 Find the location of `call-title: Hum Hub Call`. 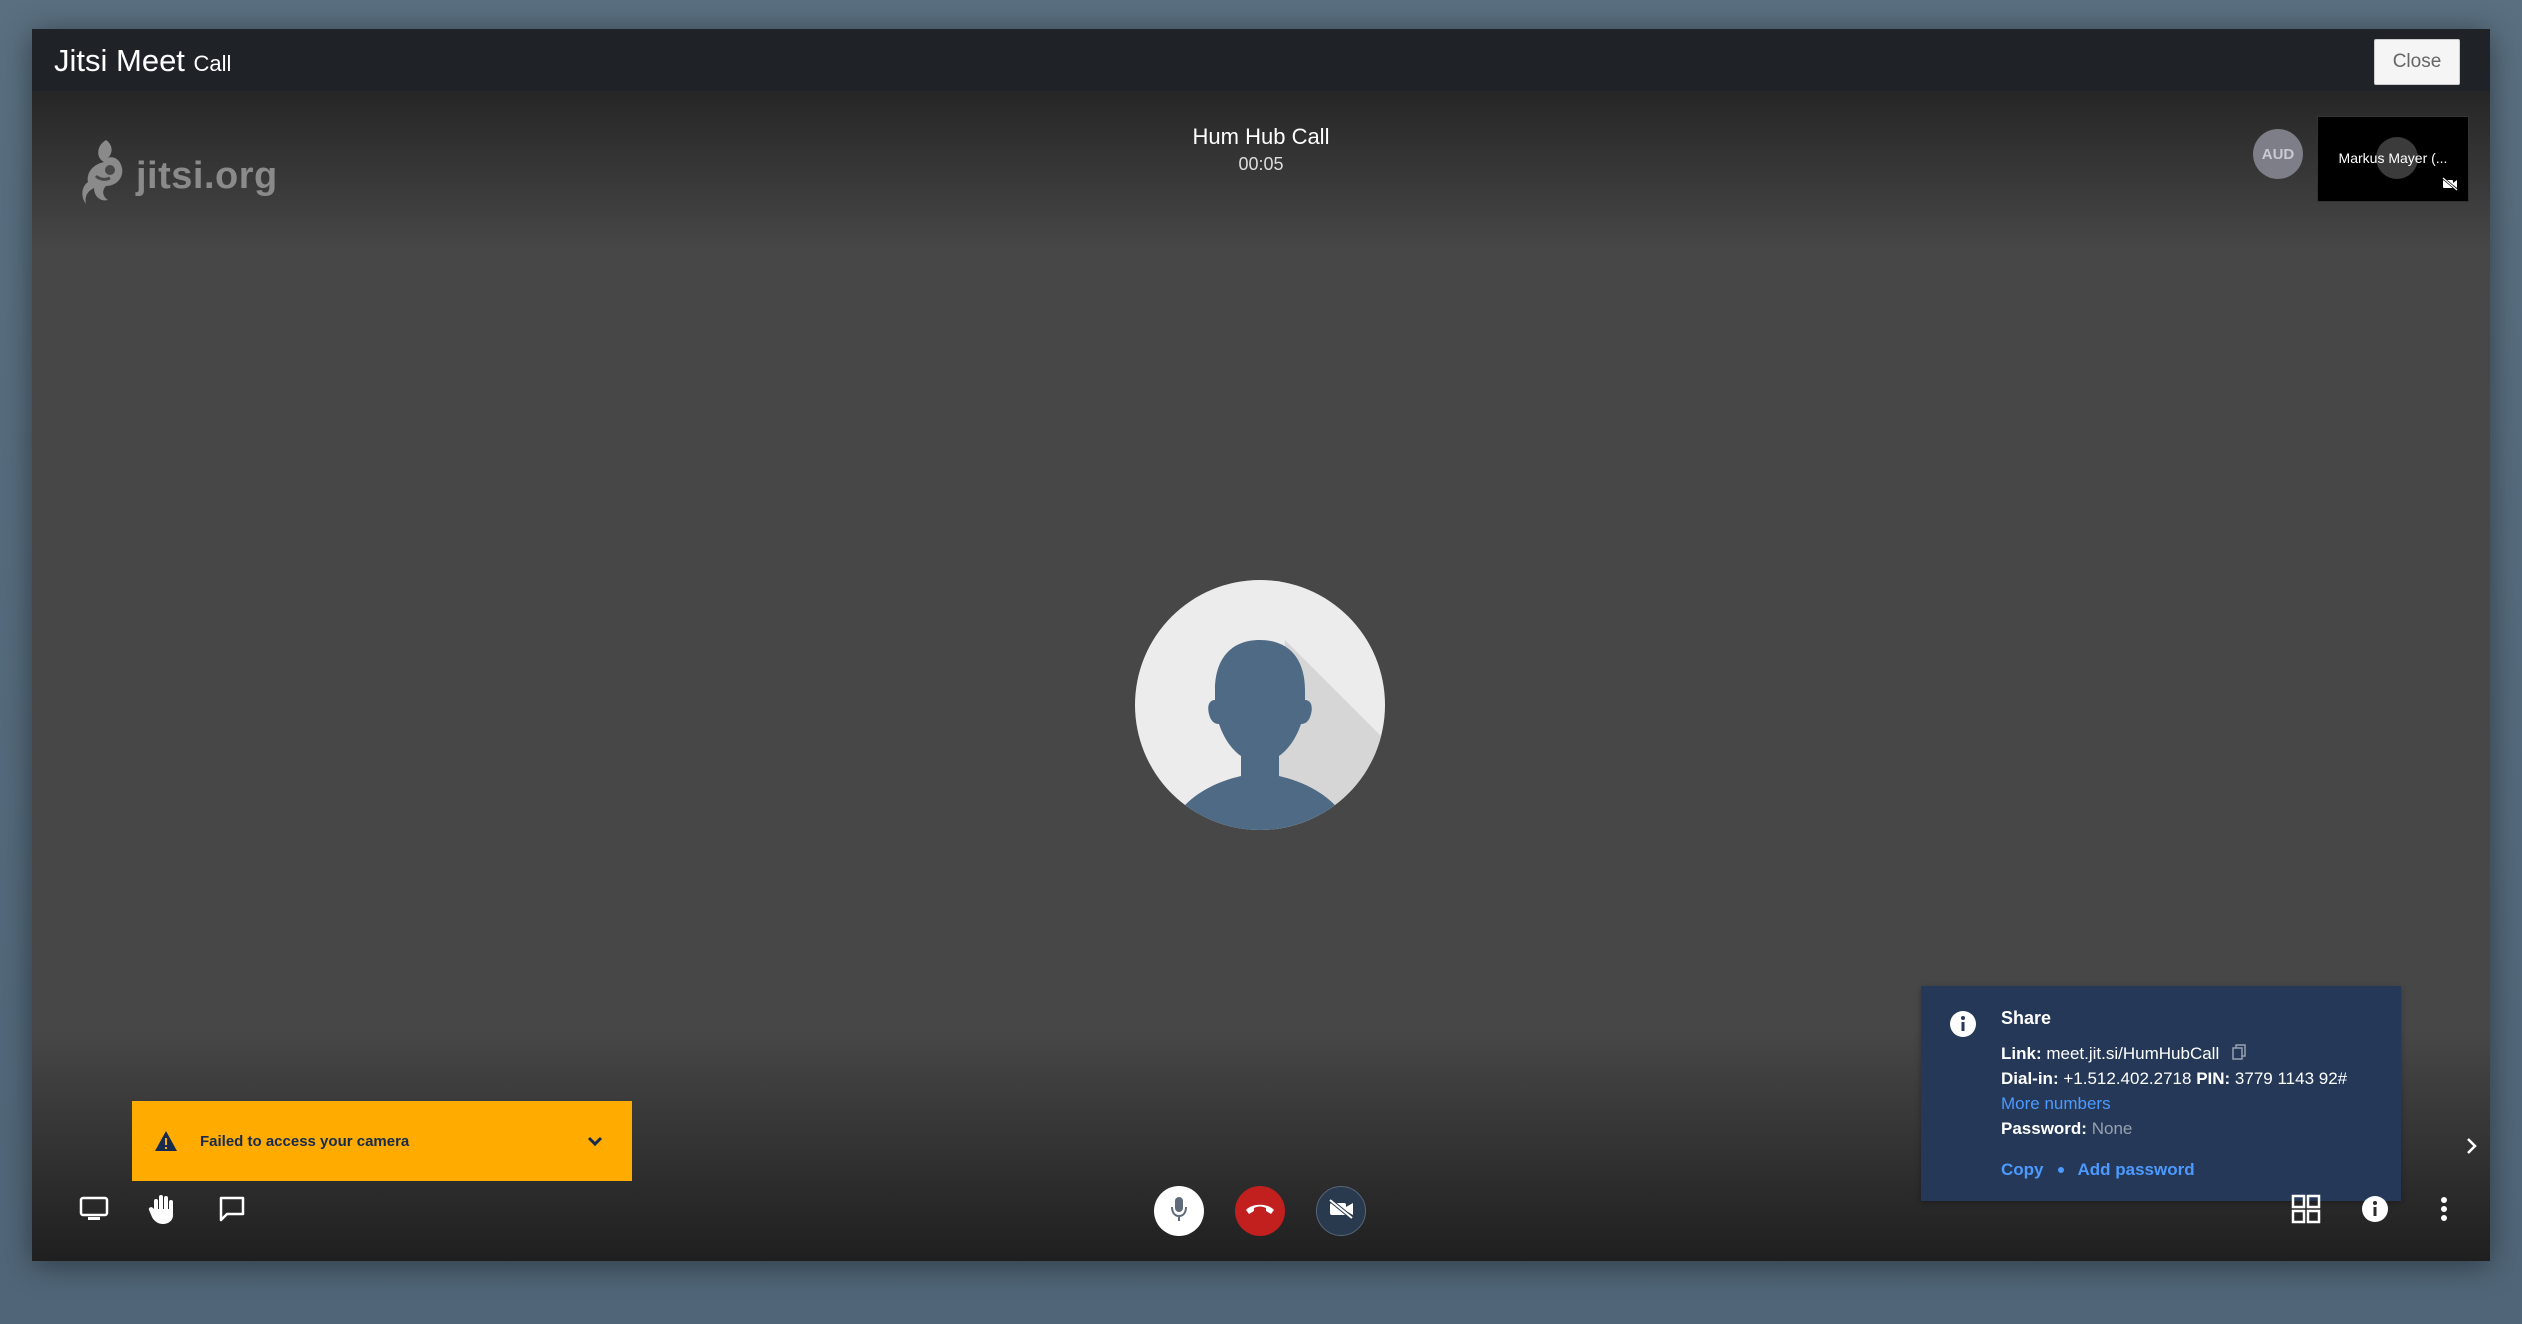

call-title: Hum Hub Call is located at coordinates (1261, 136).